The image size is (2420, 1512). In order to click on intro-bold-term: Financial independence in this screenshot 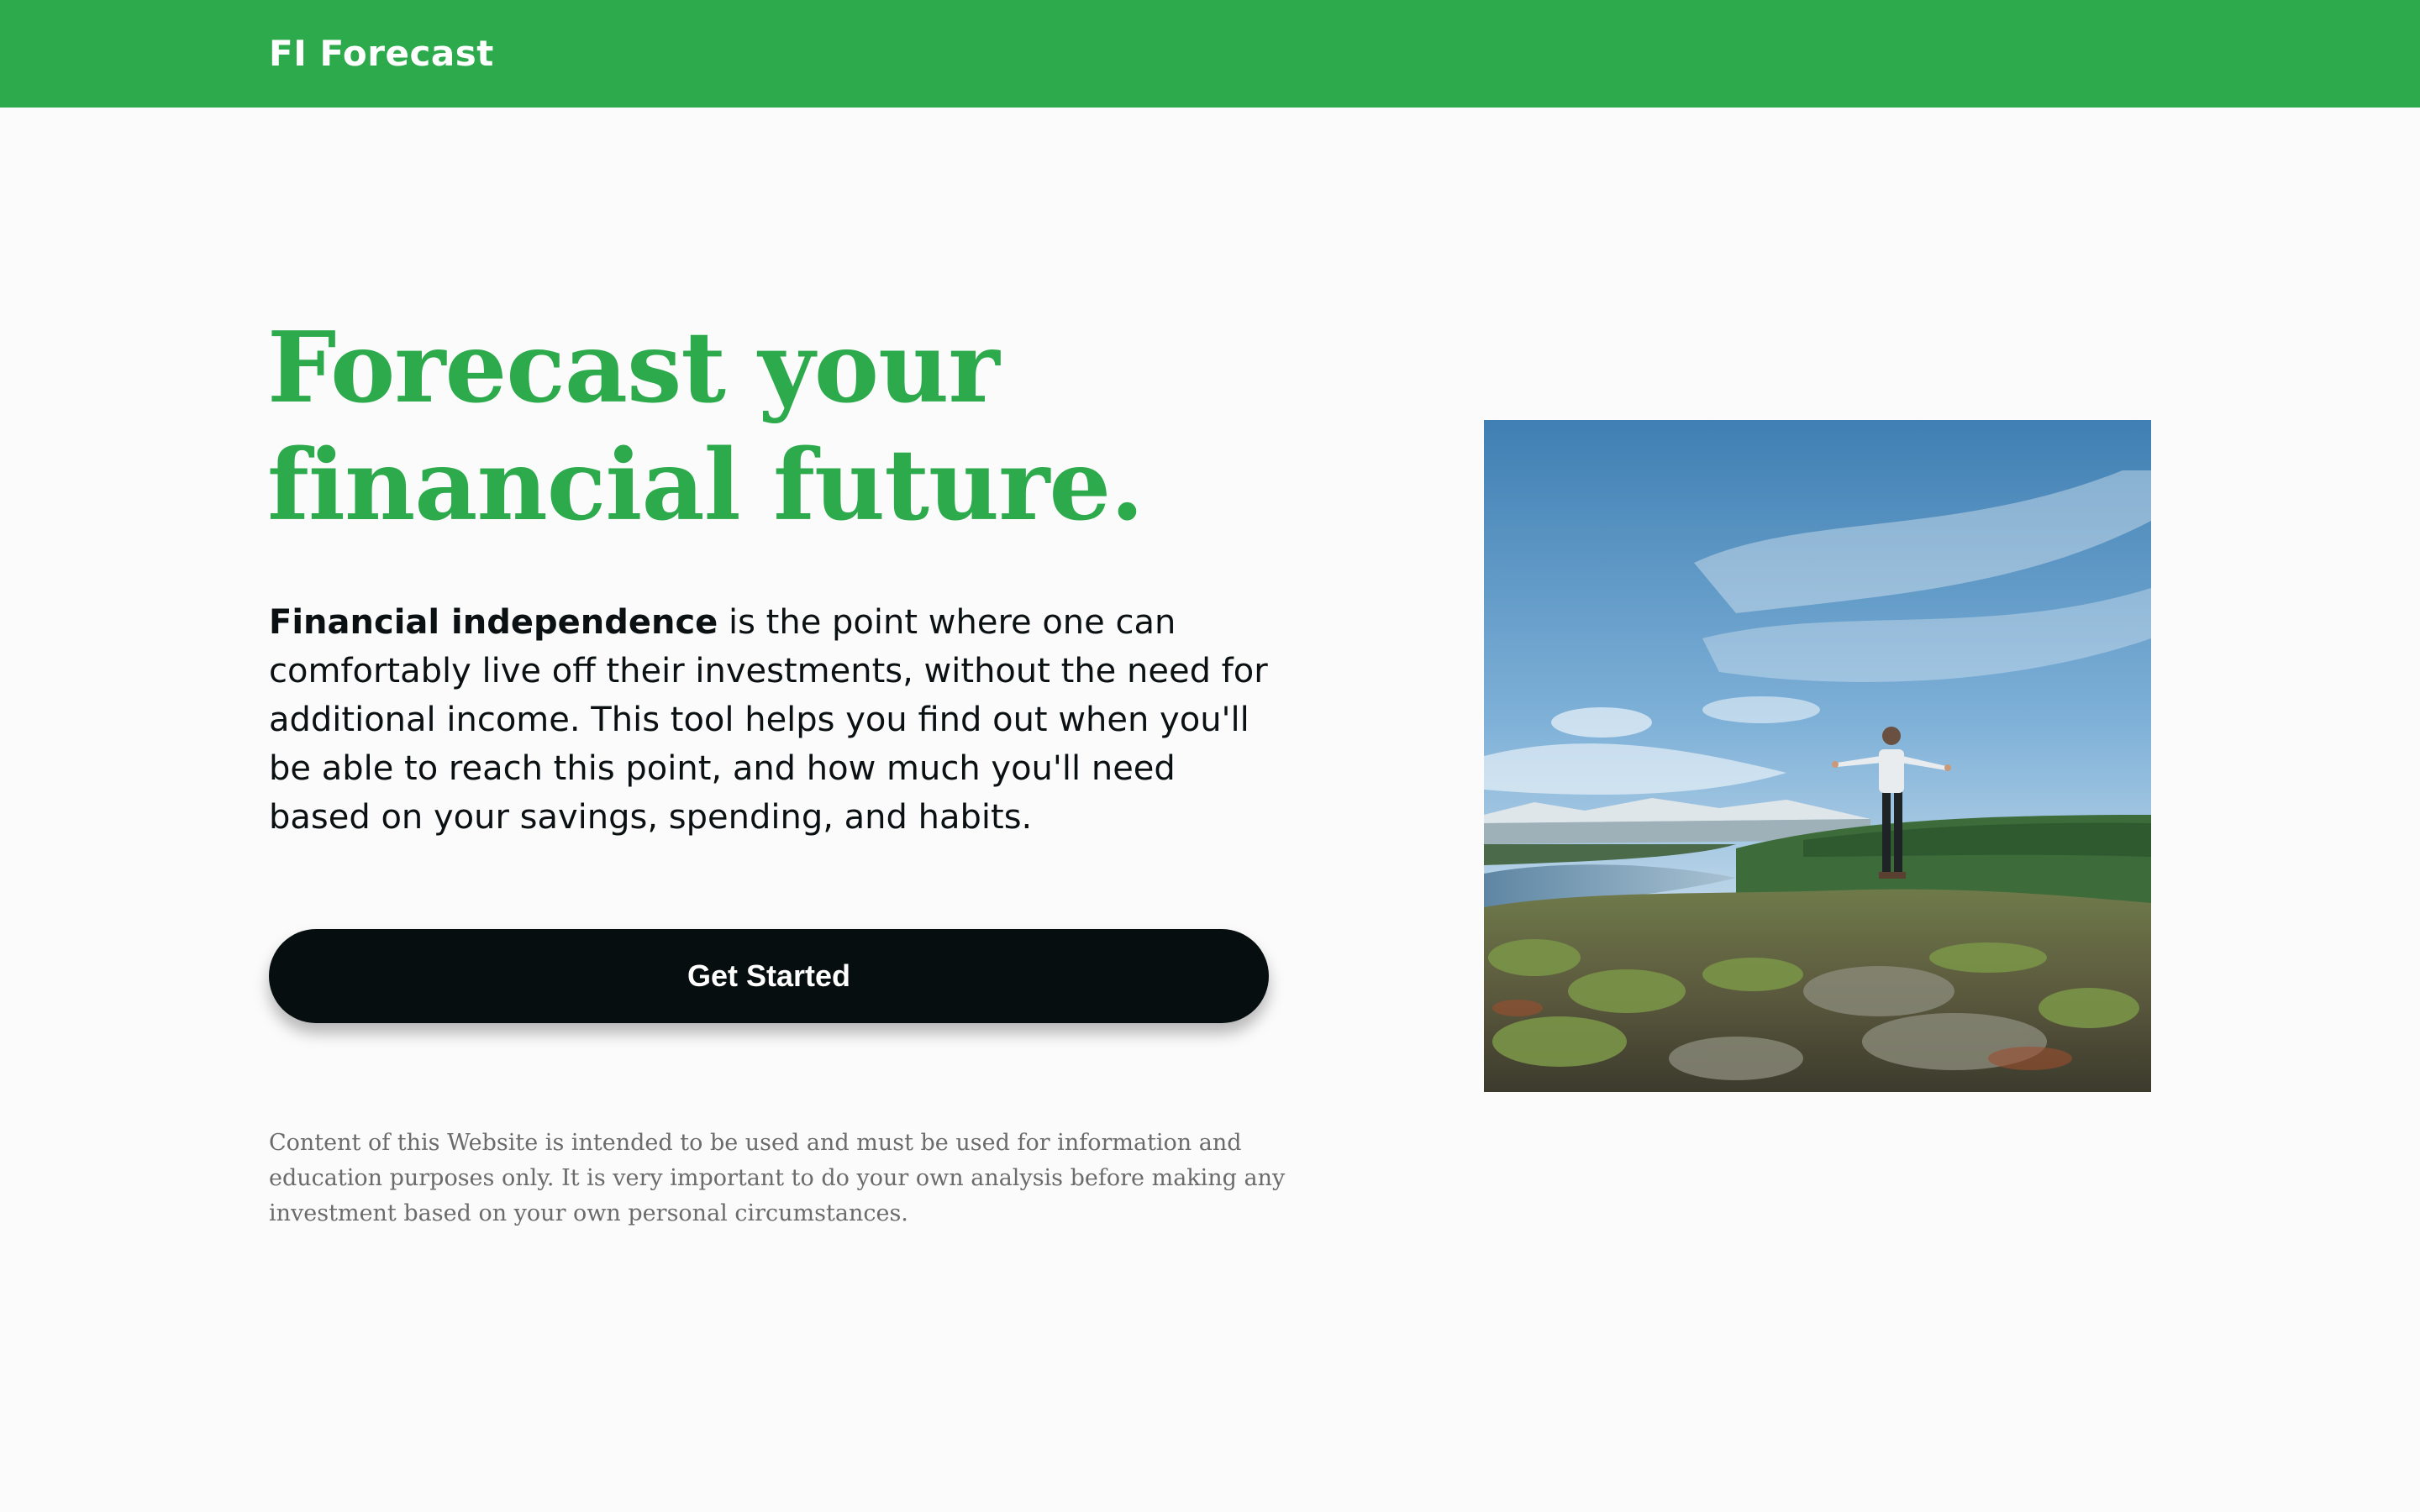, I will do `click(494, 622)`.